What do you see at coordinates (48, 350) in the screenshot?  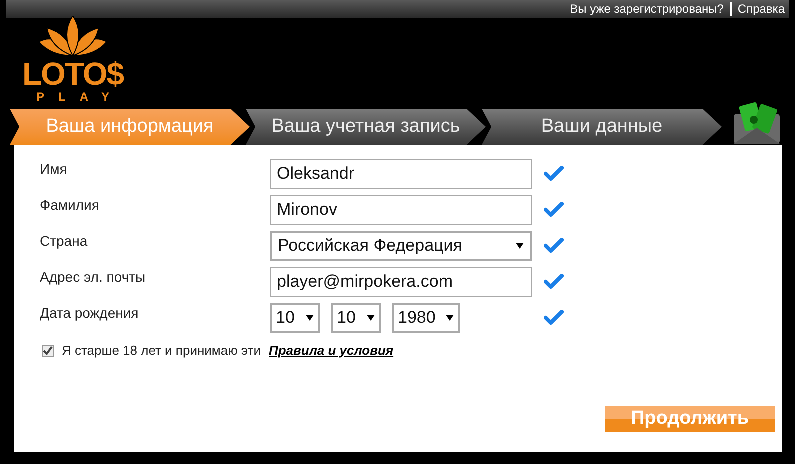 I see `agree-checkbox` at bounding box center [48, 350].